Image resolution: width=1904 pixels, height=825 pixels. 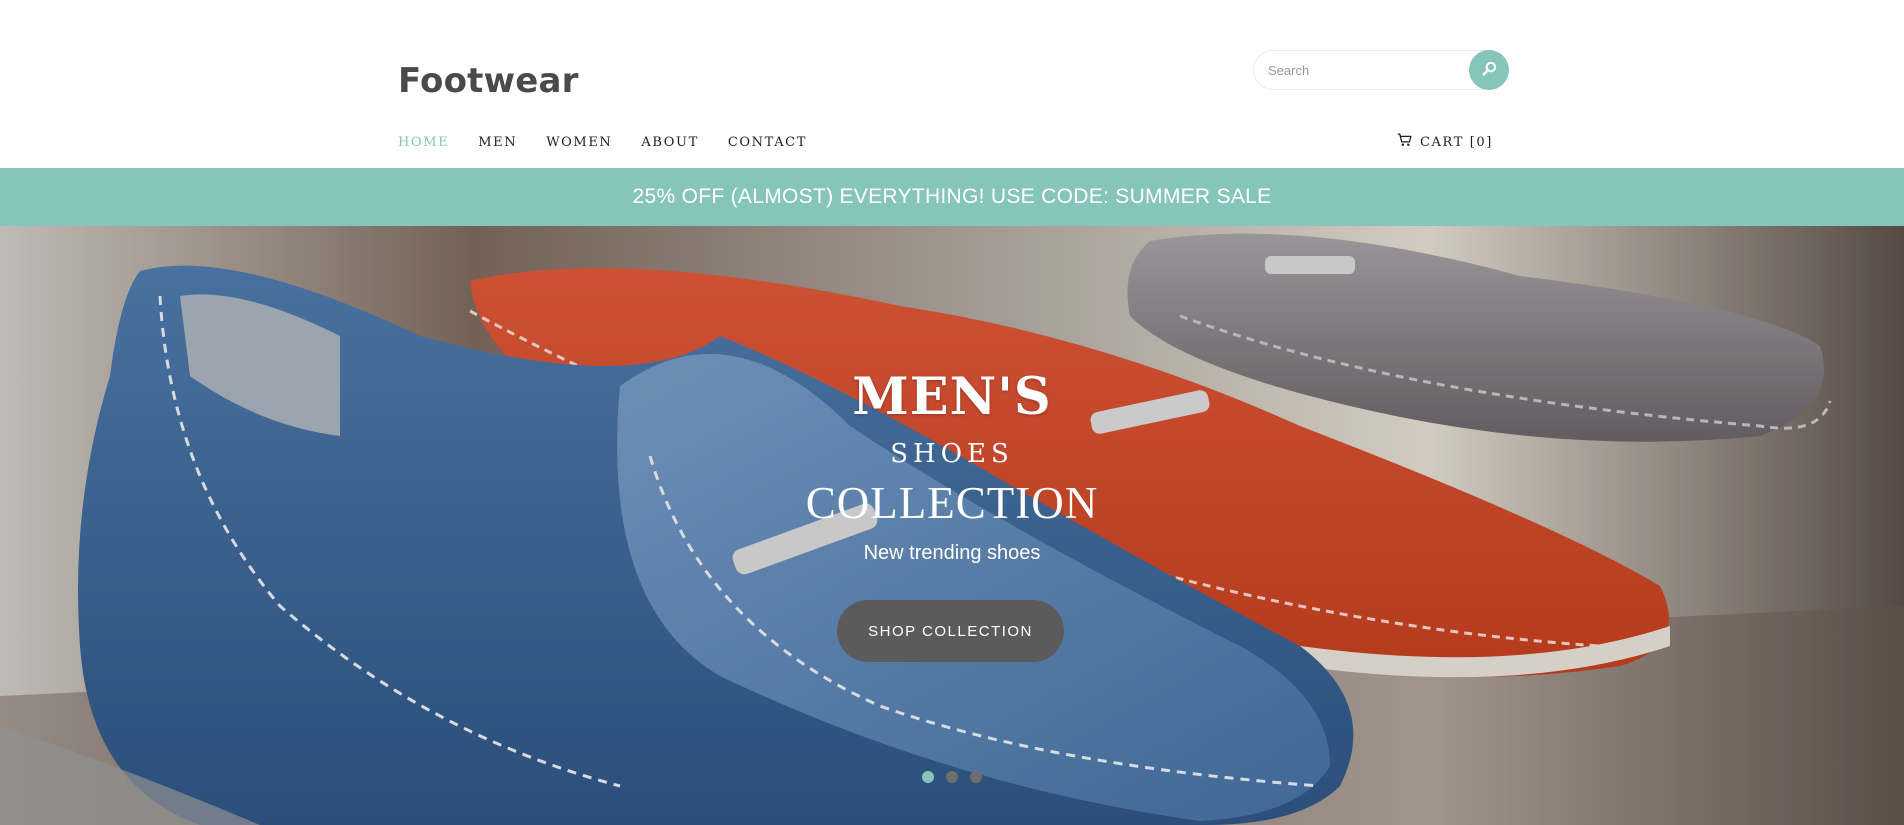 What do you see at coordinates (952, 397) in the screenshot?
I see `hero-title: MEN'S` at bounding box center [952, 397].